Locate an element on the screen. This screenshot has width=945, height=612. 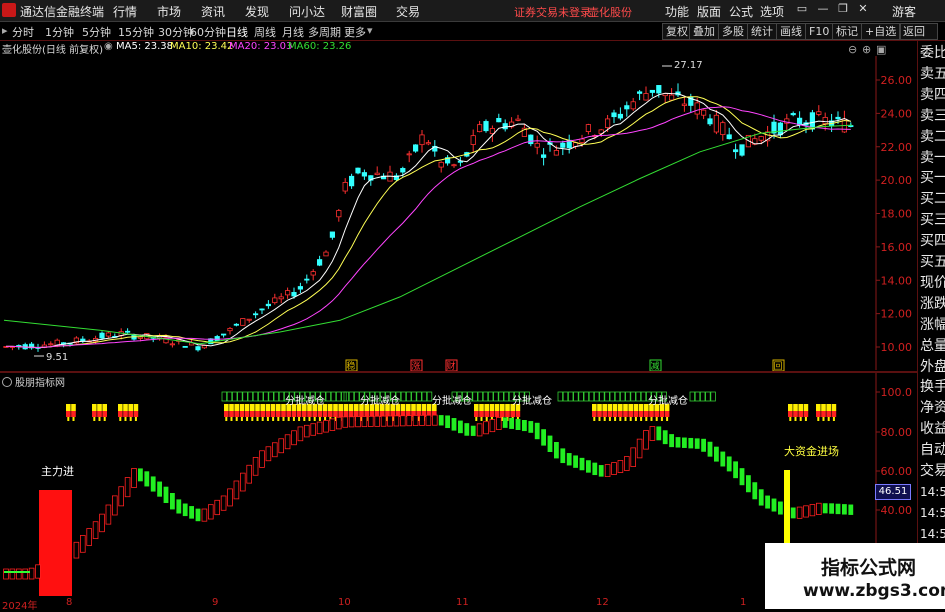
low-price-label: 9.51 is located at coordinates (57, 357).